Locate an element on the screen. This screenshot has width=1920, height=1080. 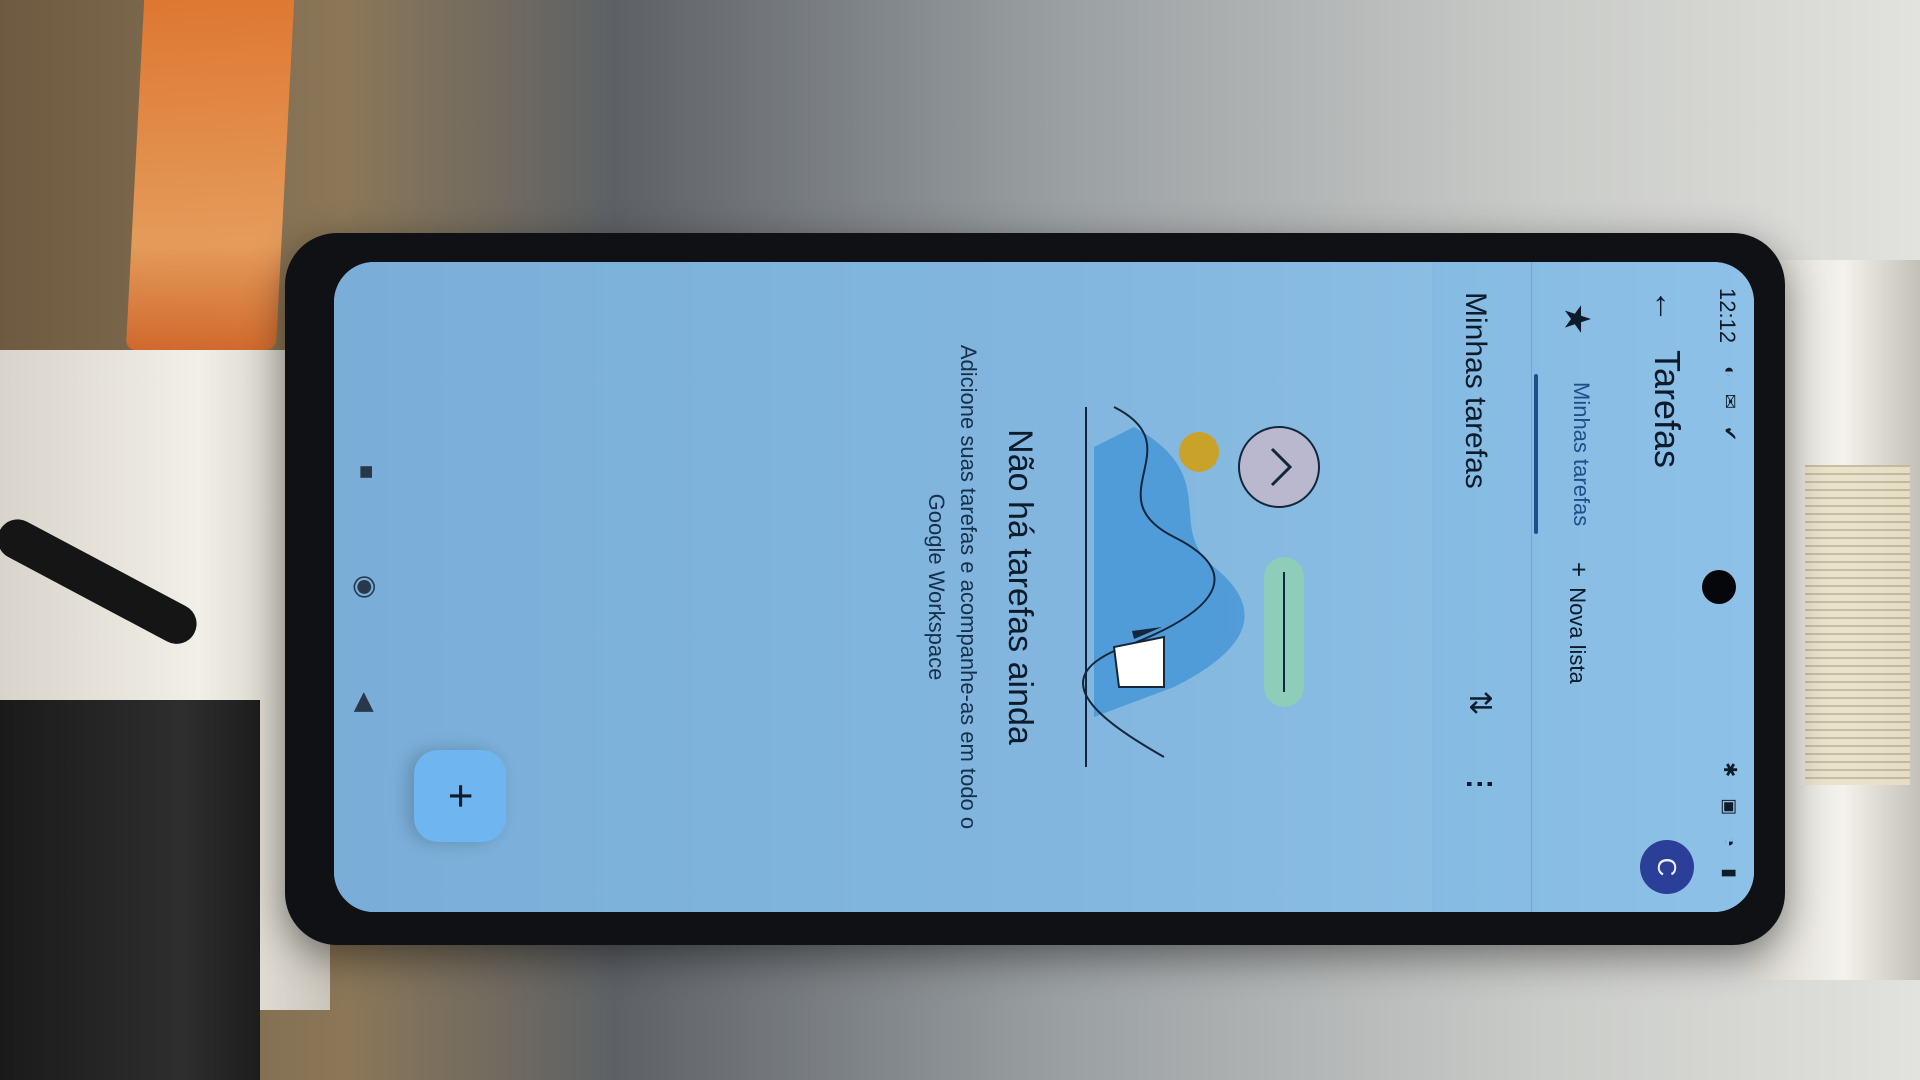
tab-my-tasks: Minhas tarefas is located at coordinates (1581, 454).